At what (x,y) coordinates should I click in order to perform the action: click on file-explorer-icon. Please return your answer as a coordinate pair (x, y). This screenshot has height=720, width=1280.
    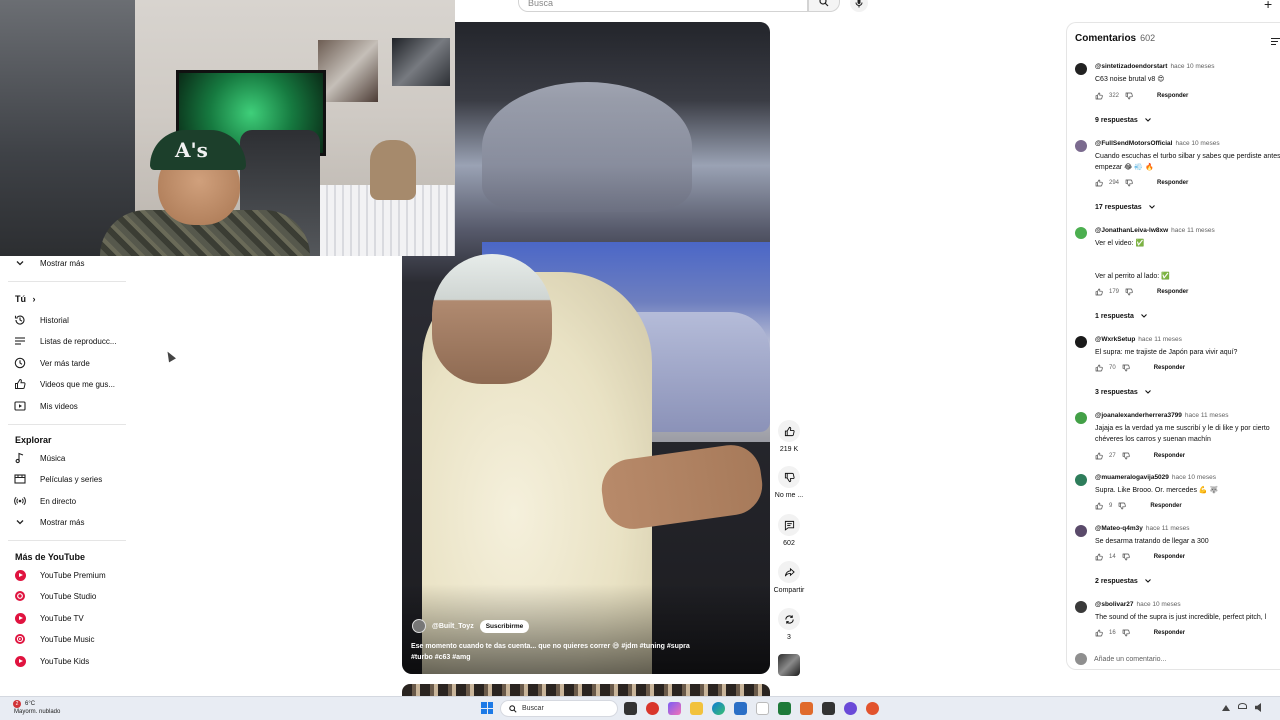
    Looking at the image, I should click on (696, 708).